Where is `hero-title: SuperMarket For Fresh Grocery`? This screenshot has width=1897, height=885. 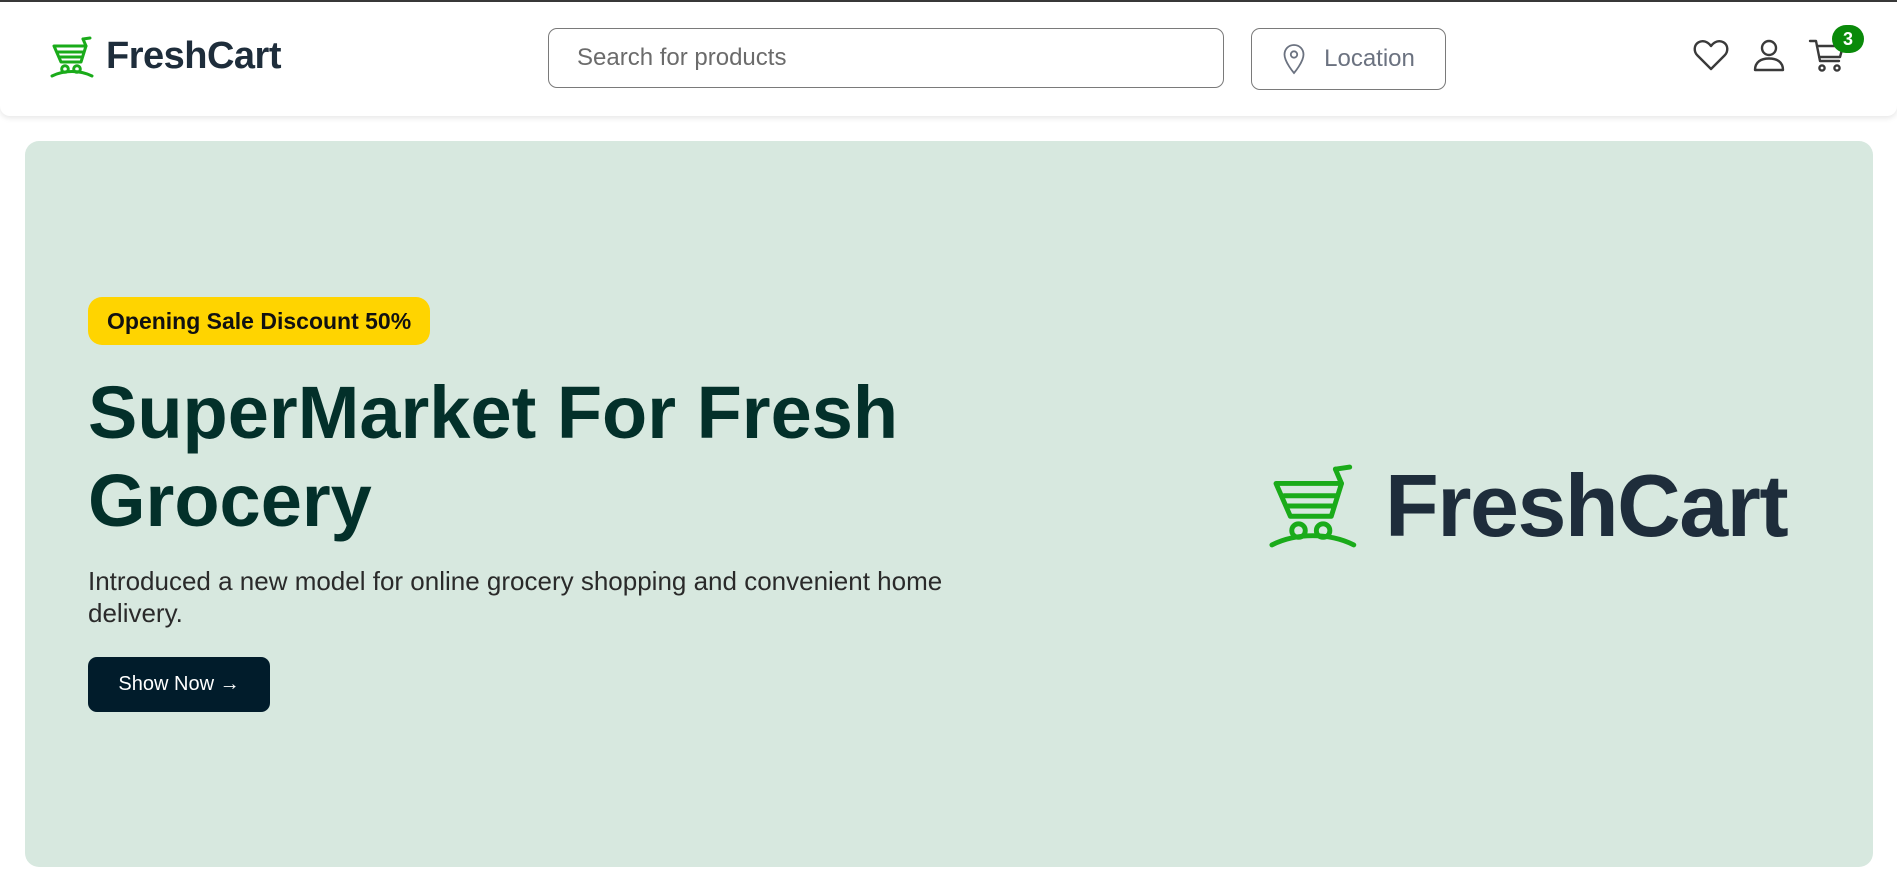
hero-title: SuperMarket For Fresh Grocery is located at coordinates (493, 456).